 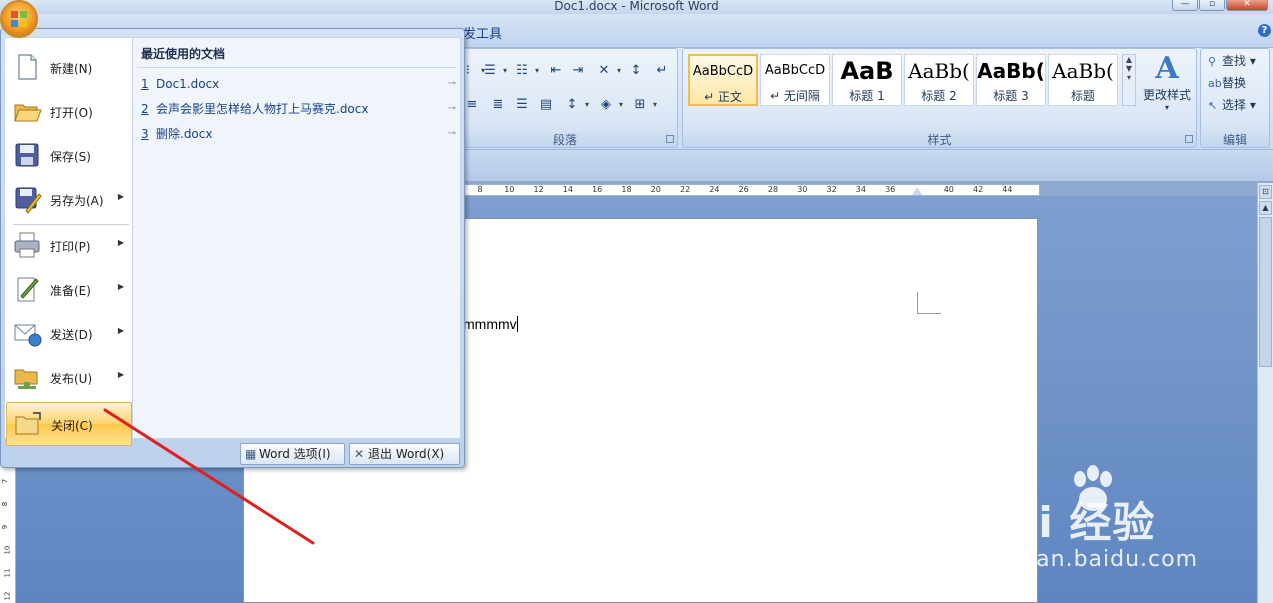 I want to click on multilevel-list-icon: ☷, so click(x=525, y=71).